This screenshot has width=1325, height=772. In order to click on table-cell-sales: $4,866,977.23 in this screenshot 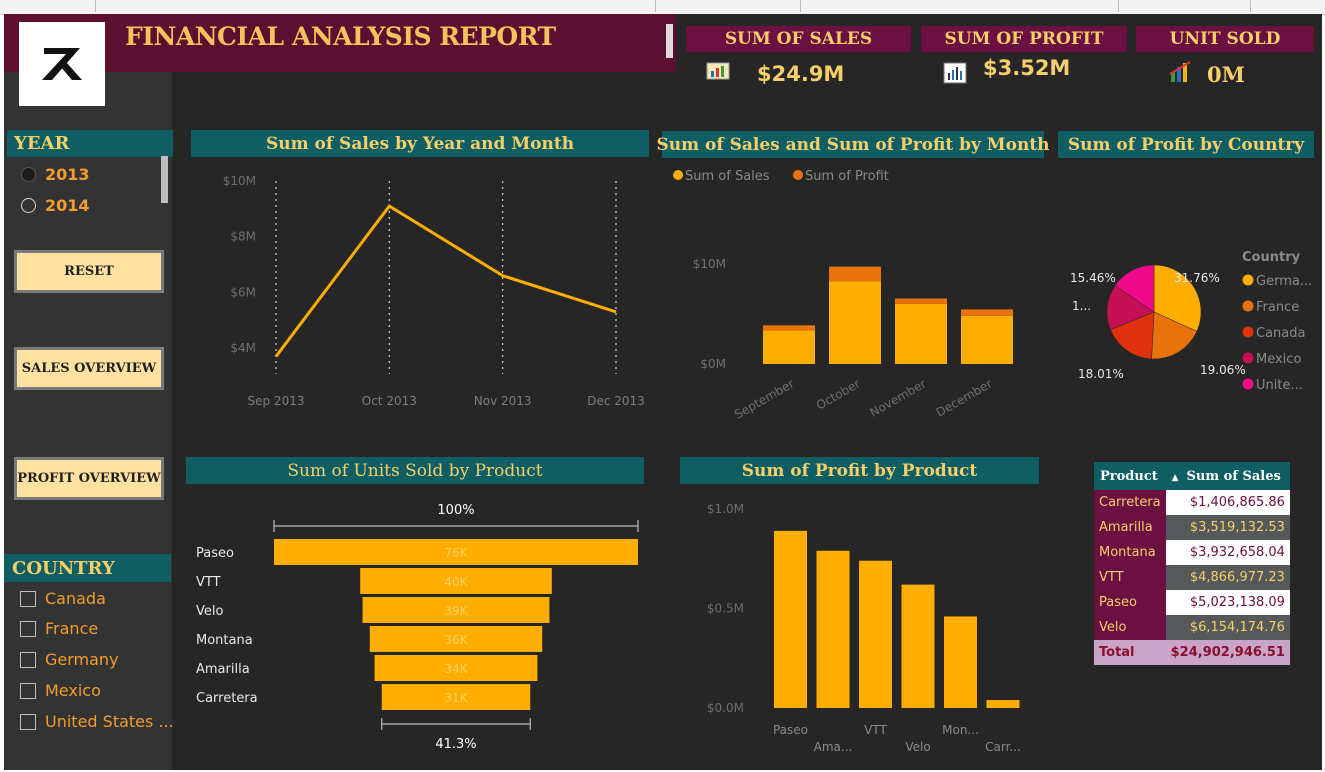, I will do `click(1227, 577)`.